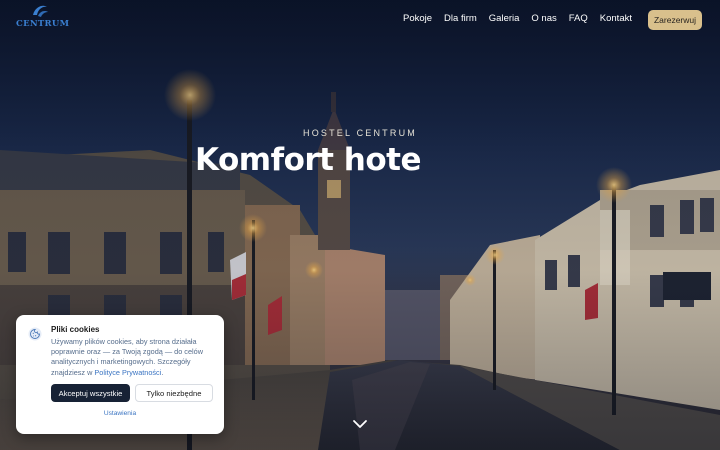 This screenshot has width=720, height=450. Describe the element at coordinates (360, 133) in the screenshot. I see `hero-eyebrow: HOSTEL CENTRUM` at that location.